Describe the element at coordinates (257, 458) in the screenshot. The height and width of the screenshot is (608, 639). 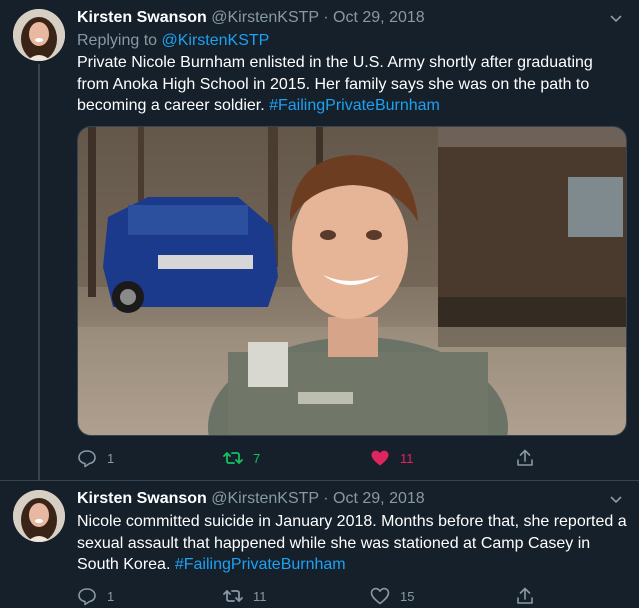
I see `retweet-count: 7` at that location.